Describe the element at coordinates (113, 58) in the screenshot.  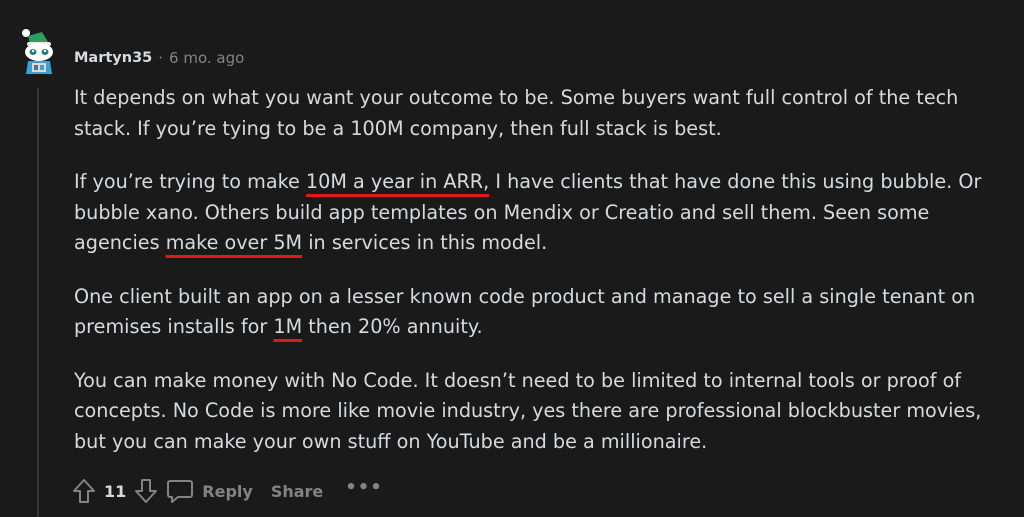
I see `username-link: Martyn35` at that location.